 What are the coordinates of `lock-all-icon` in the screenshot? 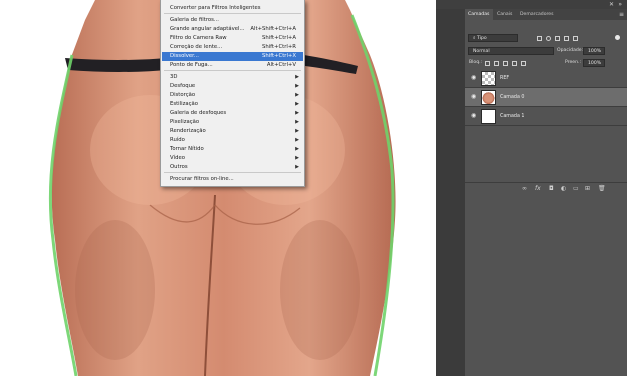 It's located at (523, 63).